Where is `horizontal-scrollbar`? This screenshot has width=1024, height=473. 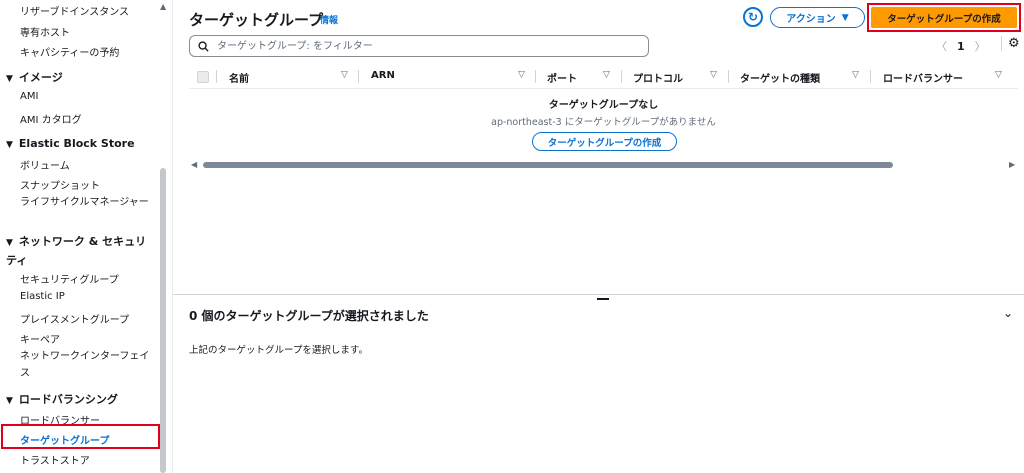 horizontal-scrollbar is located at coordinates (548, 165).